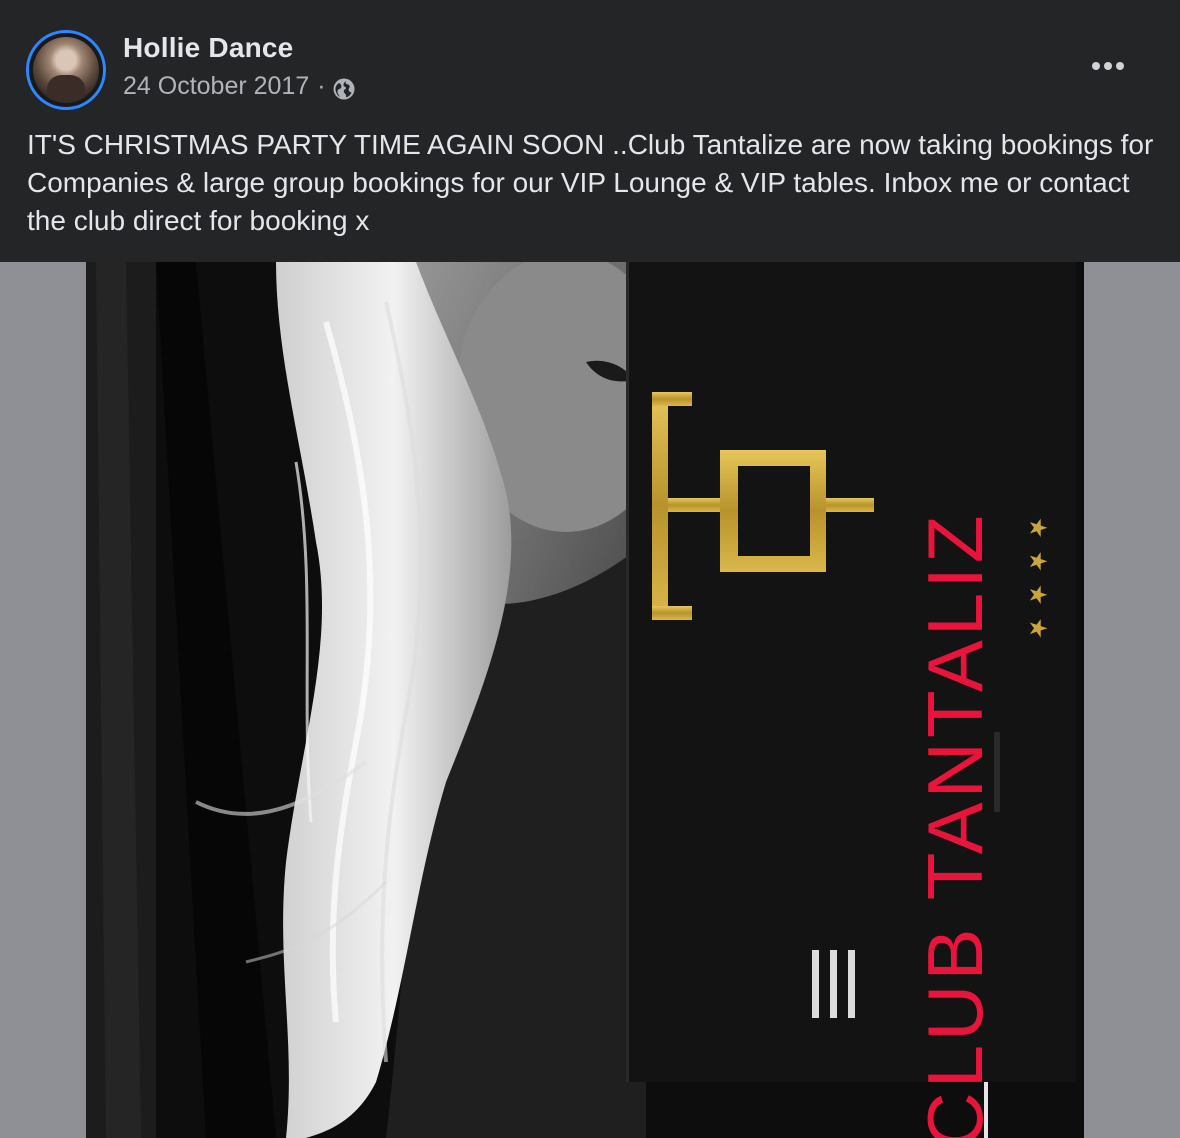 The width and height of the screenshot is (1180, 1138). What do you see at coordinates (208, 48) in the screenshot?
I see `author-name: Hollie Dance` at bounding box center [208, 48].